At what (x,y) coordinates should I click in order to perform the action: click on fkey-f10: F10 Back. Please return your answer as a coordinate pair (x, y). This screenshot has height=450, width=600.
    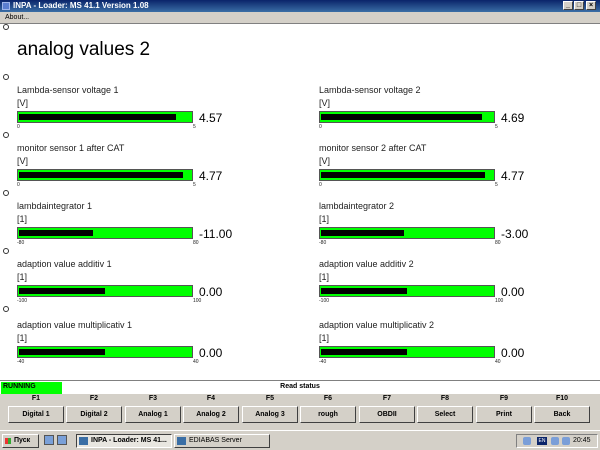
    Looking at the image, I should click on (562, 408).